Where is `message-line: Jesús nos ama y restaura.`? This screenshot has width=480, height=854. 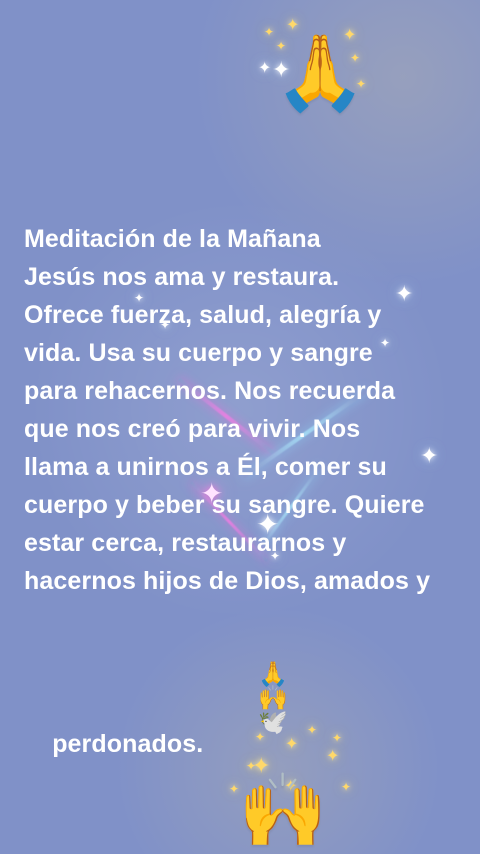 message-line: Jesús nos ama y restaura. is located at coordinates (182, 277).